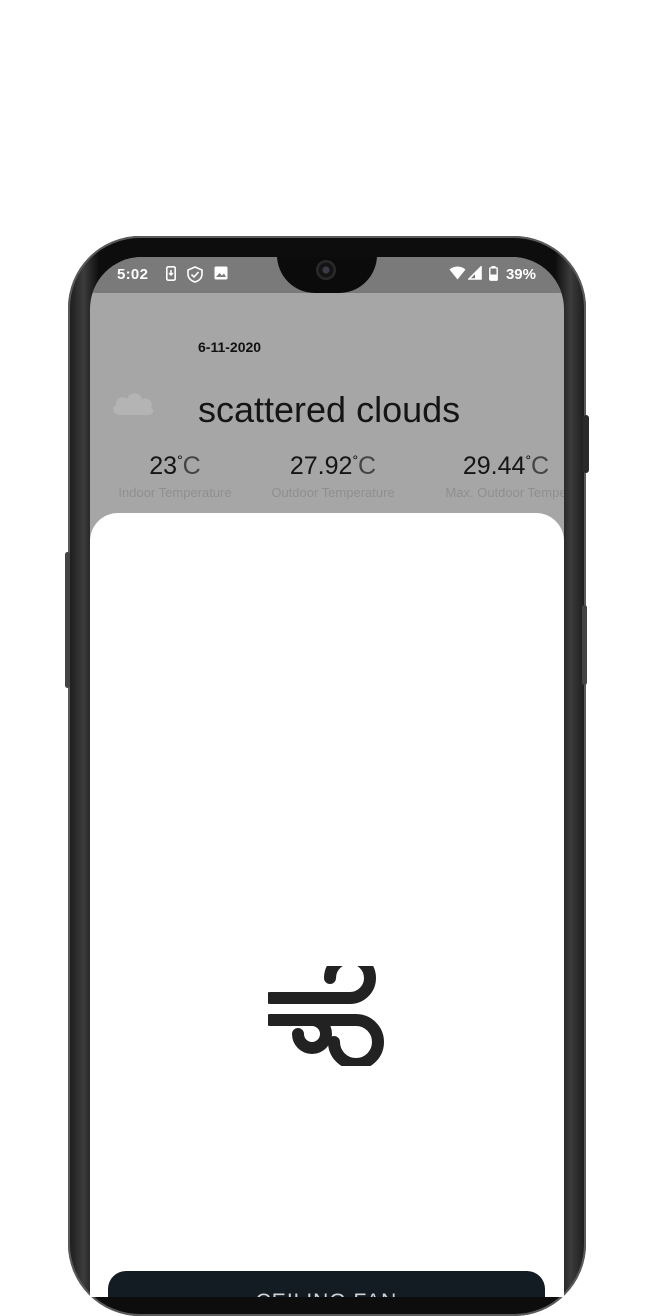 The image size is (654, 1316). I want to click on volume-buttons, so click(67, 620).